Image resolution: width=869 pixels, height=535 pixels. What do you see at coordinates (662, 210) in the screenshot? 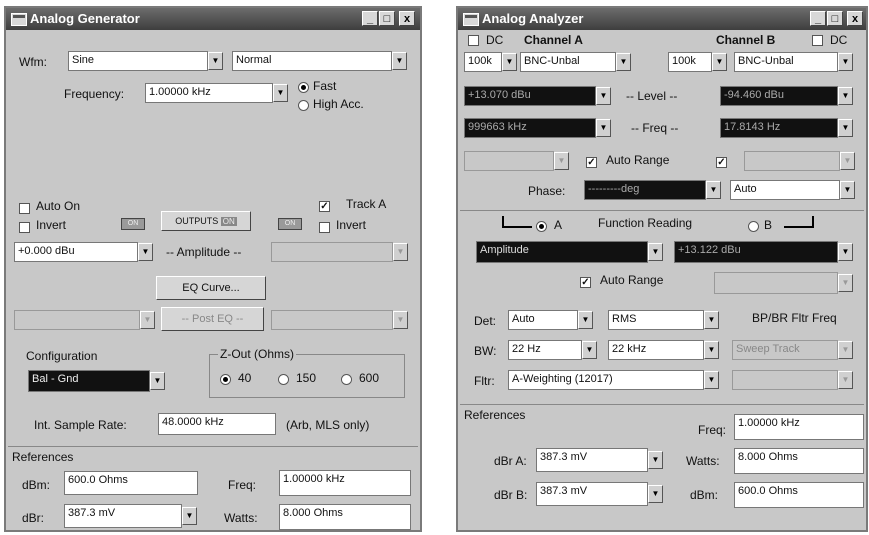
I see `divider` at bounding box center [662, 210].